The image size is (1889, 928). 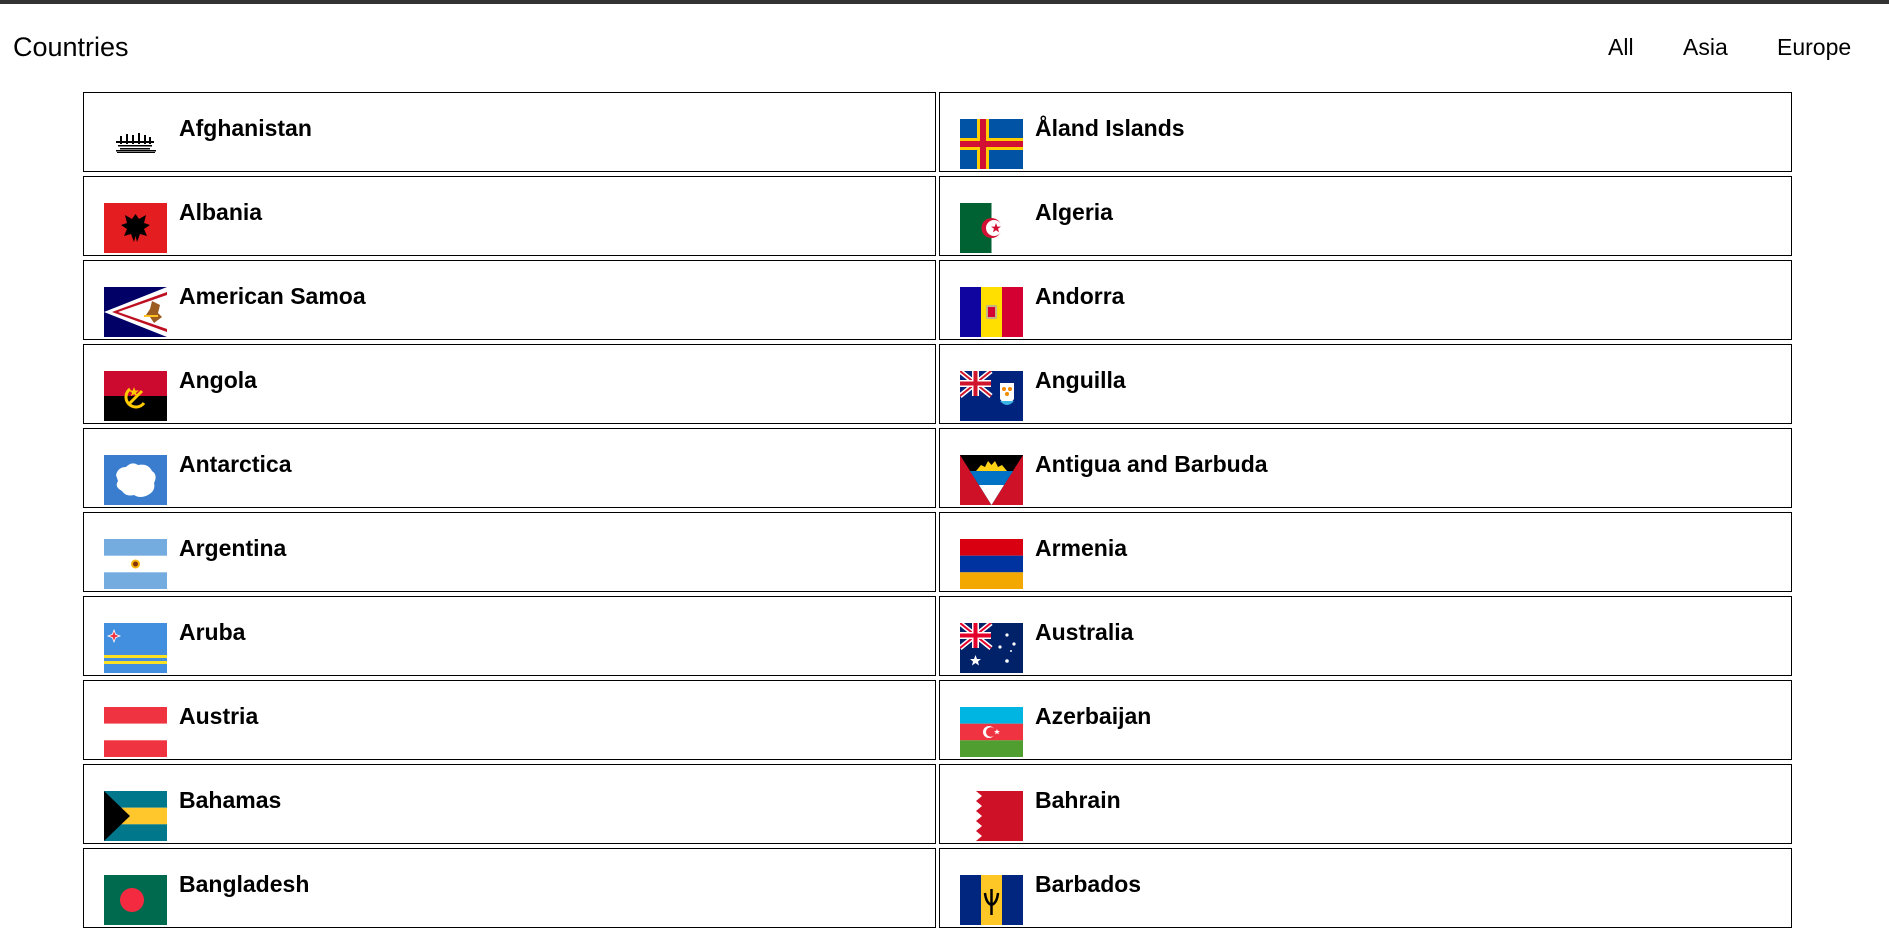 I want to click on bangladesh-flag-icon, so click(x=135, y=900).